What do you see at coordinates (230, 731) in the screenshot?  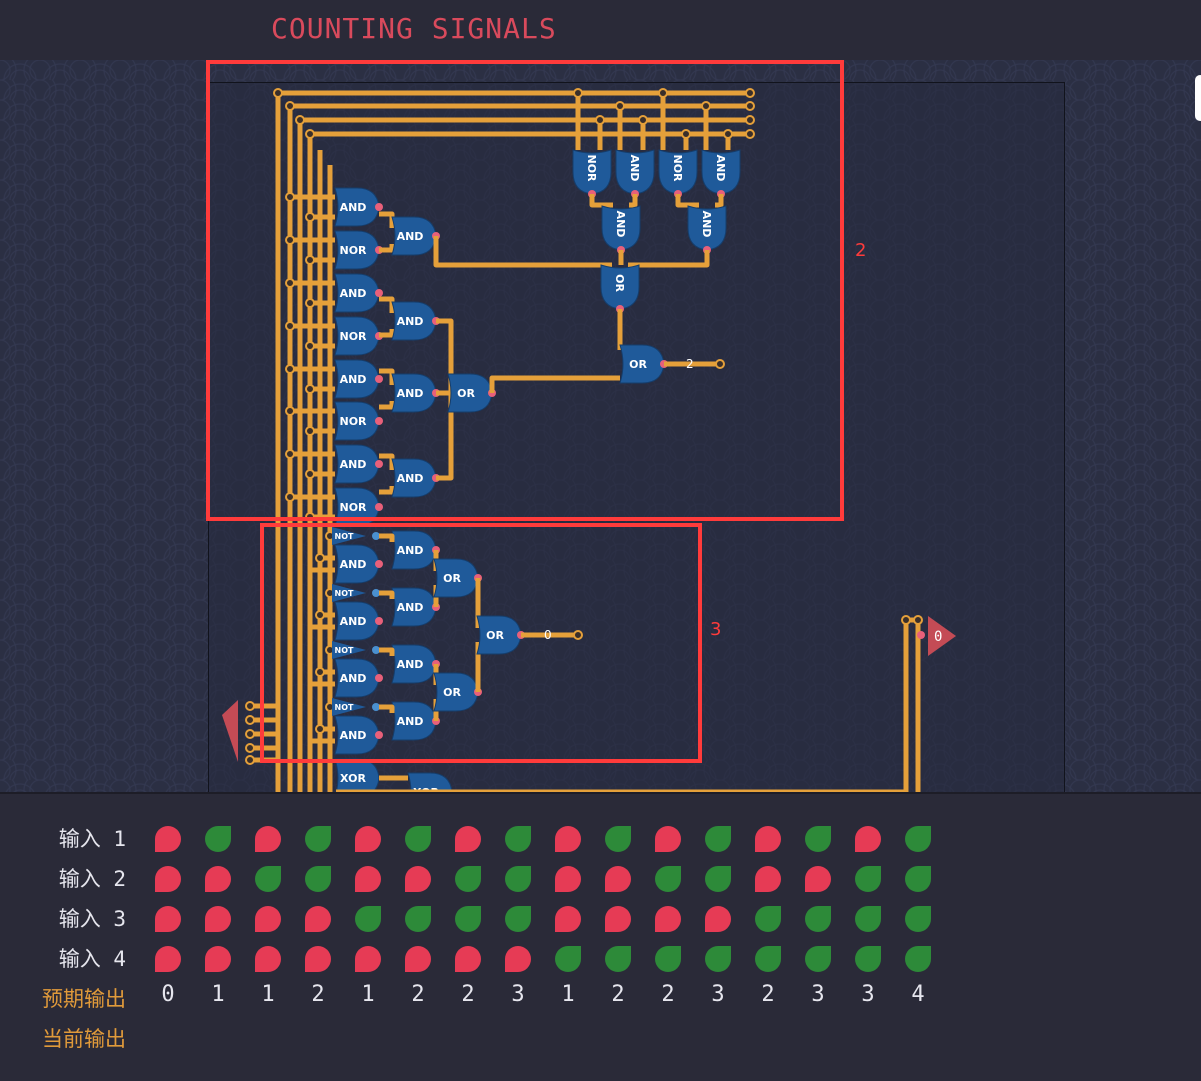 I see `input-arrow` at bounding box center [230, 731].